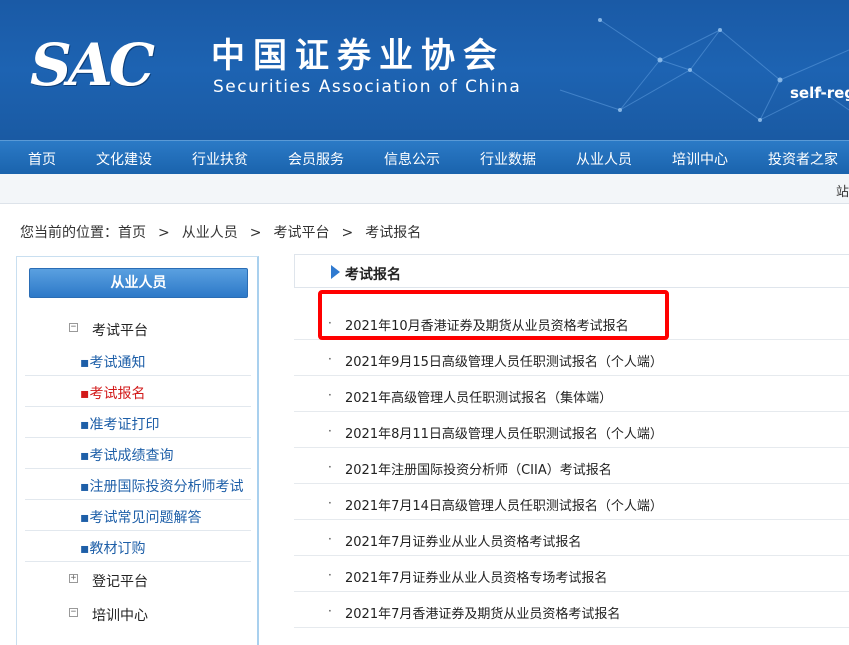 This screenshot has height=645, width=849. Describe the element at coordinates (493, 315) in the screenshot. I see `highlight-box` at that location.